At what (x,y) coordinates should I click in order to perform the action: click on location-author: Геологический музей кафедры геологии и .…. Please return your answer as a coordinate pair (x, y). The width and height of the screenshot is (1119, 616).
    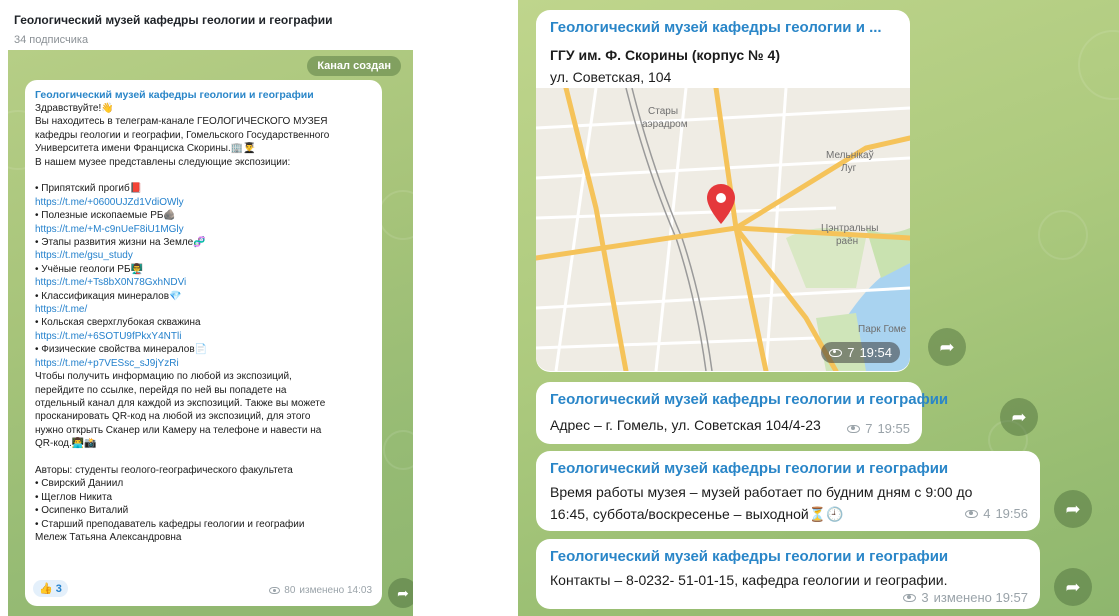
    Looking at the image, I should click on (723, 28).